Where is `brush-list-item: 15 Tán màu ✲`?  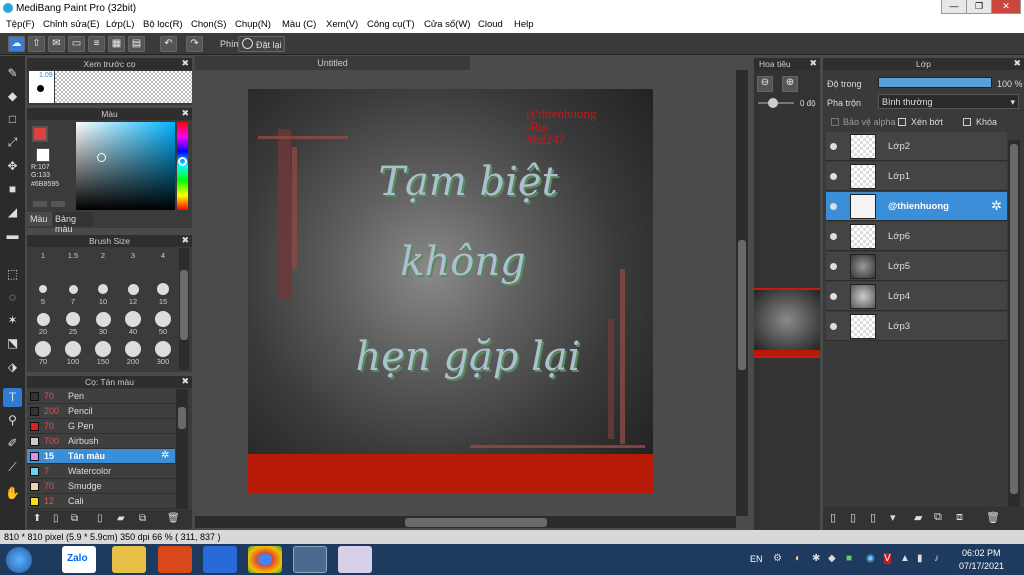 brush-list-item: 15 Tán màu ✲ is located at coordinates (101, 456).